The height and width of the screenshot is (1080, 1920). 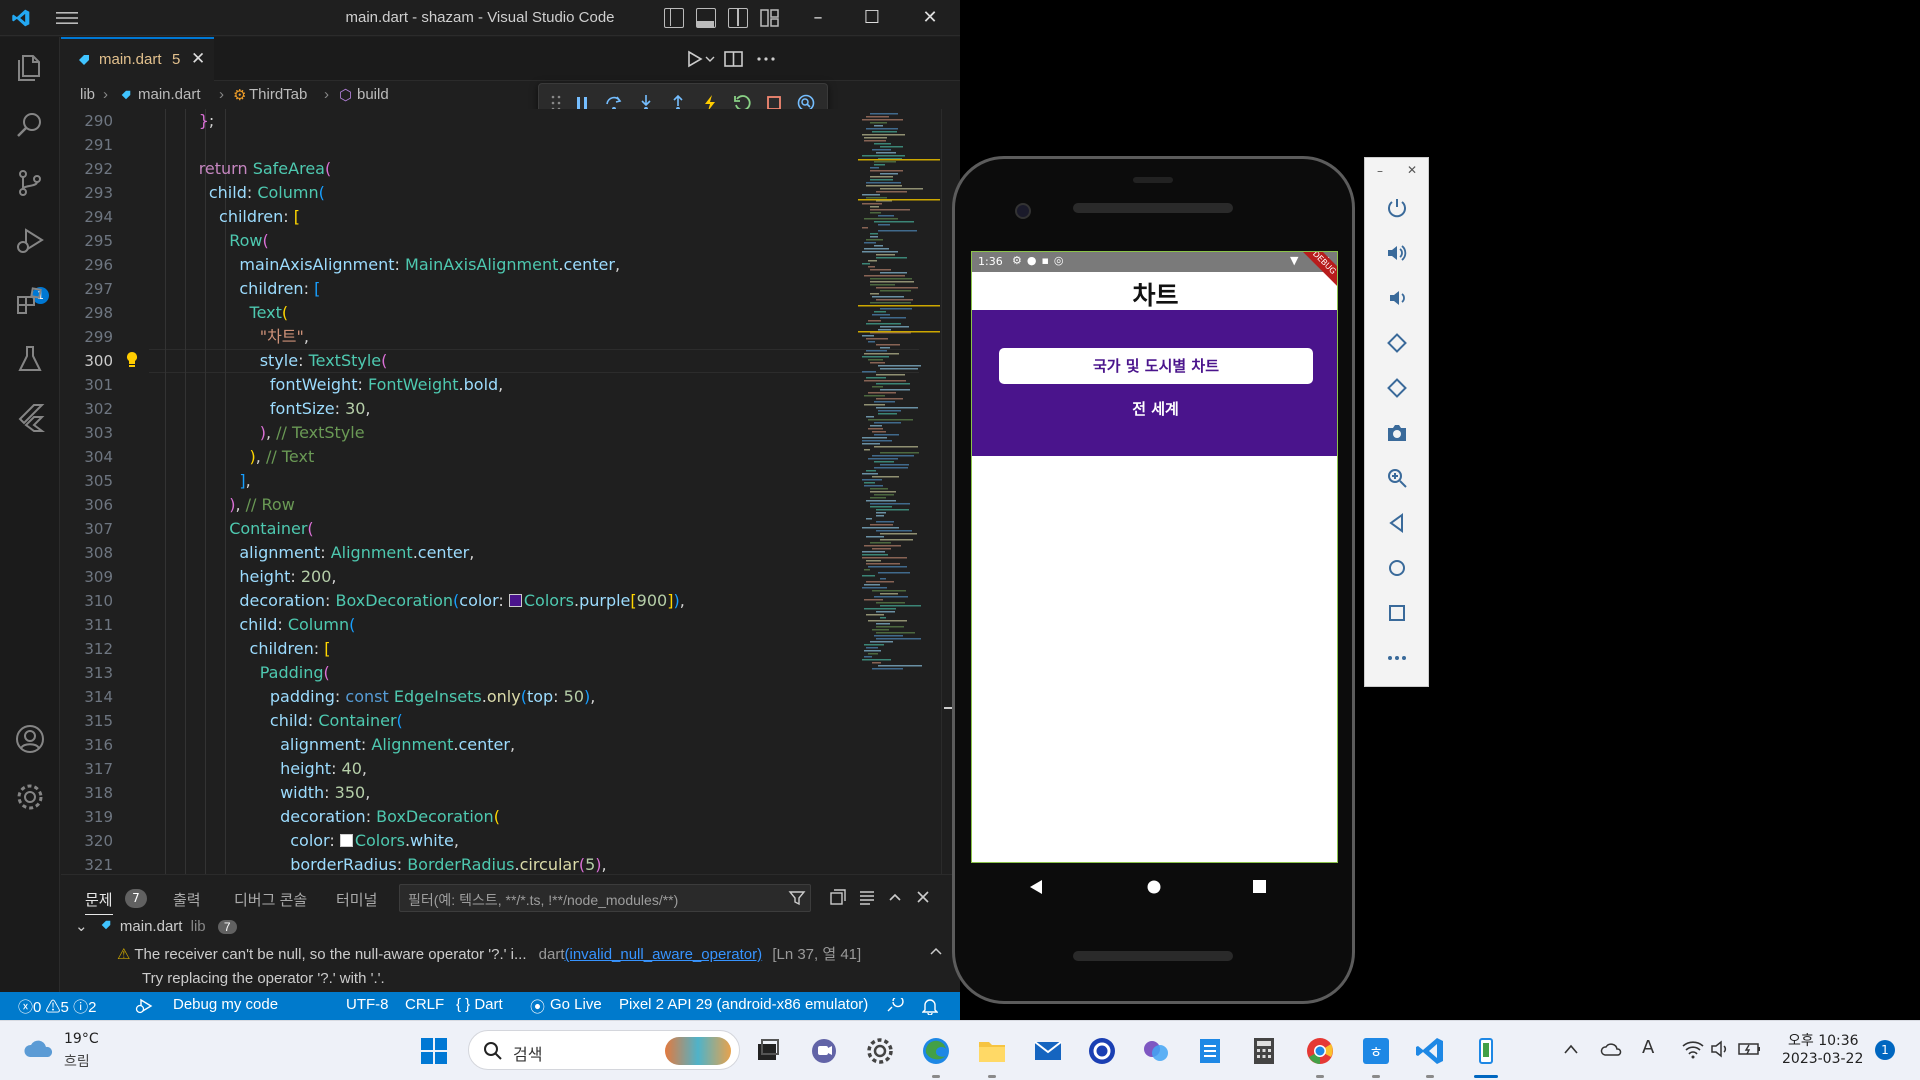 What do you see at coordinates (30, 739) in the screenshot?
I see `accounts-icon` at bounding box center [30, 739].